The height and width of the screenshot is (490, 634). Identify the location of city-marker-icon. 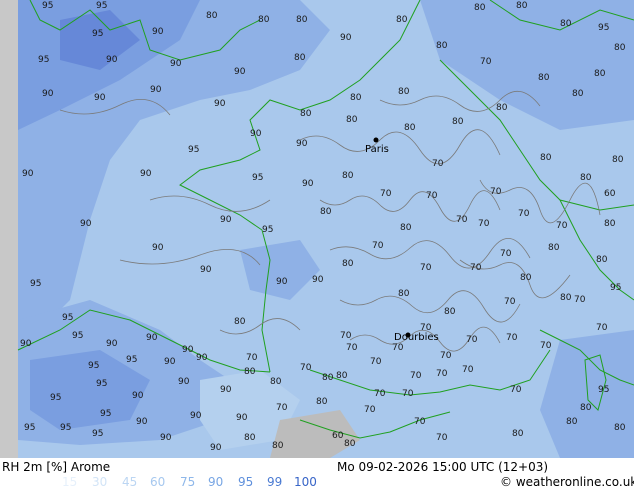
(376, 140).